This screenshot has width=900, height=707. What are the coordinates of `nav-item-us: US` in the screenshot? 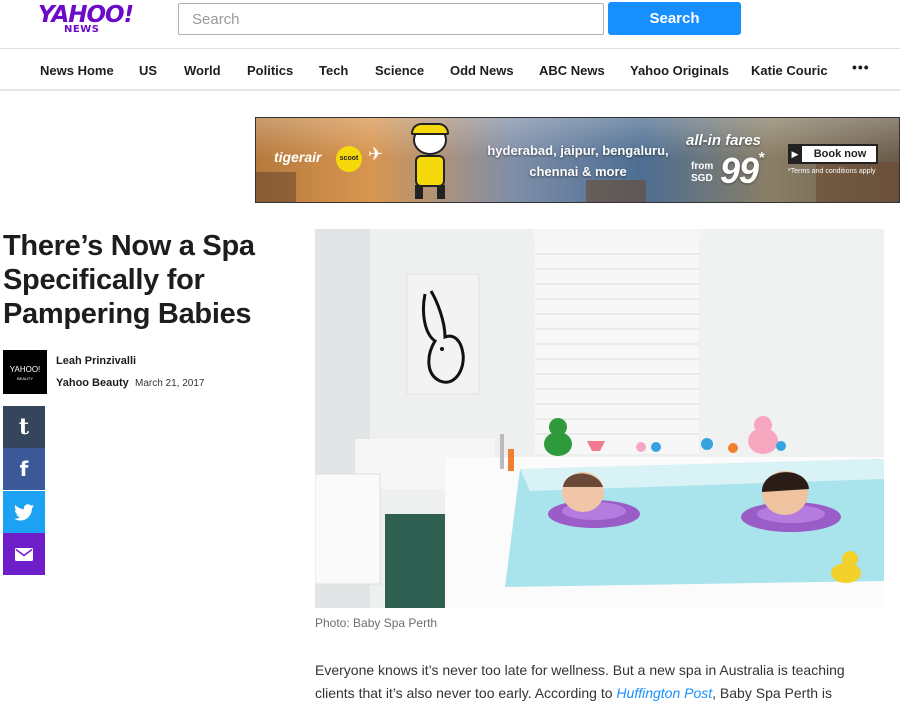 It's located at (148, 70).